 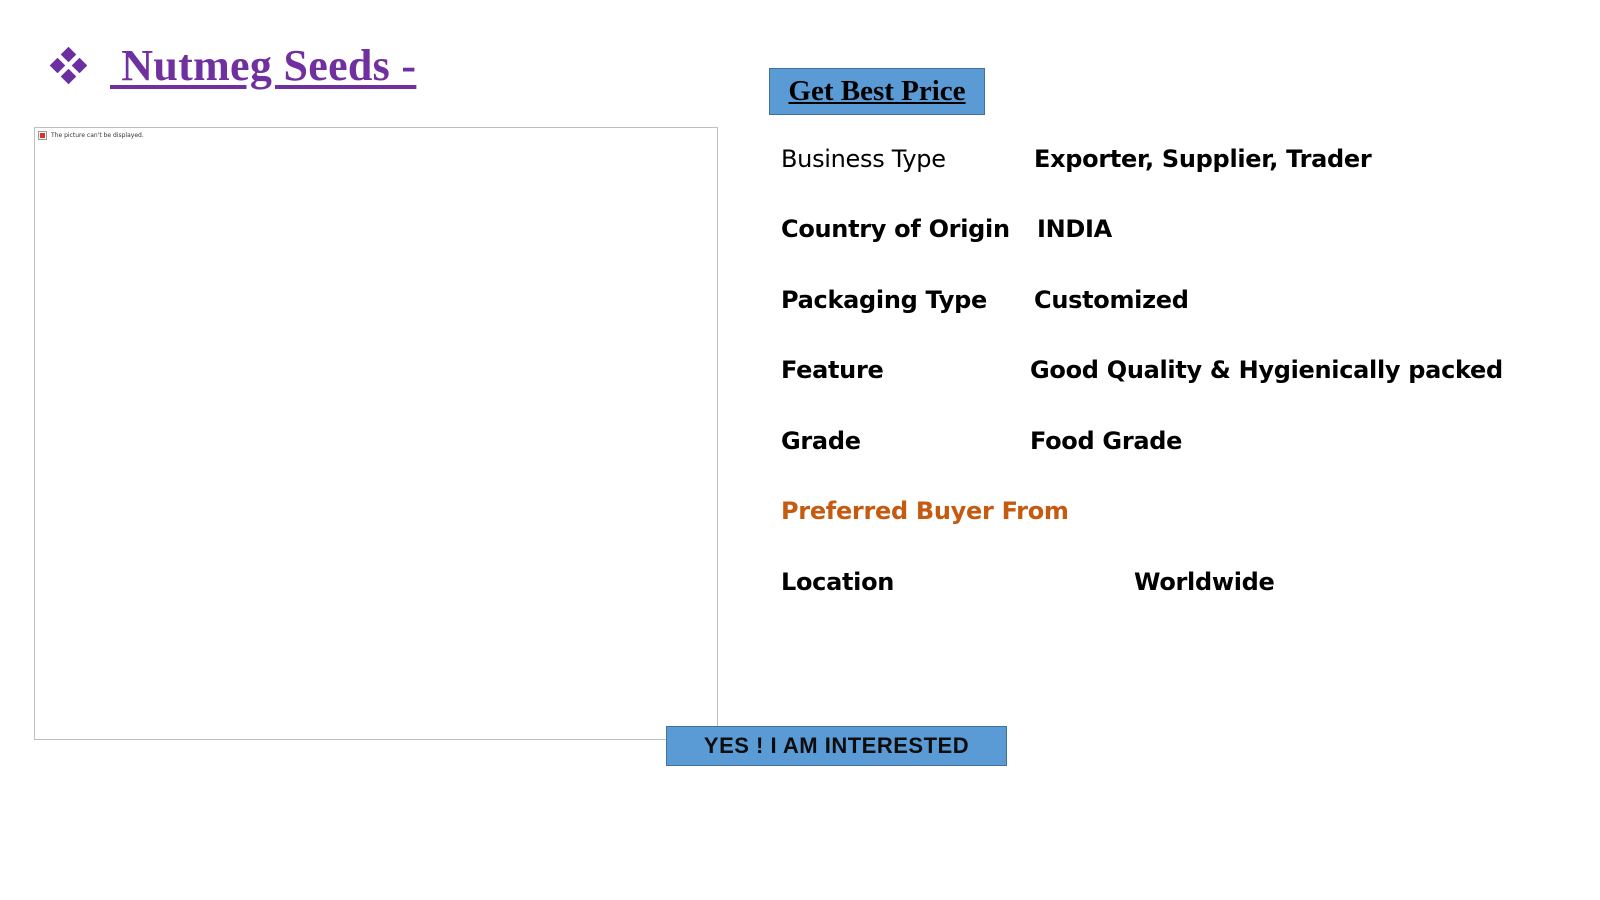 What do you see at coordinates (97, 135) in the screenshot?
I see `broken-image-text: The picture can't be displayed.` at bounding box center [97, 135].